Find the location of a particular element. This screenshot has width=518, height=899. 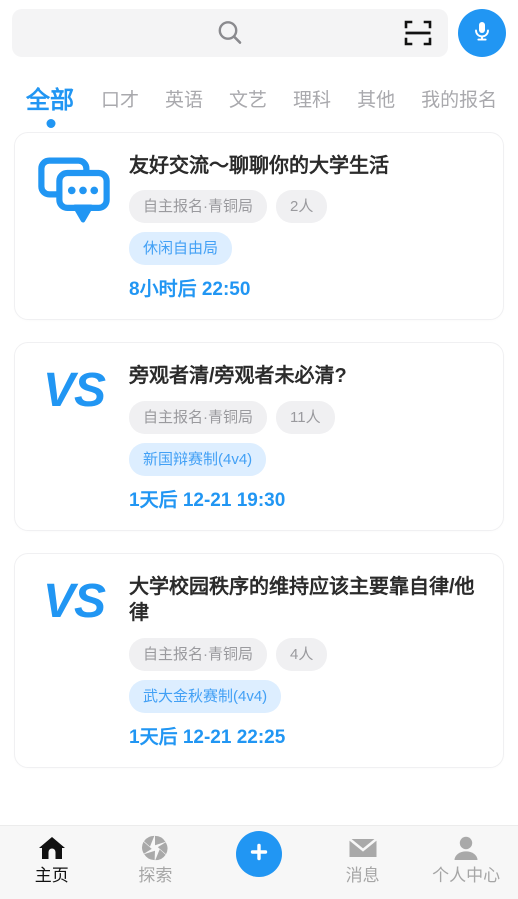

card-time: 8小时后 22:50 is located at coordinates (190, 290).